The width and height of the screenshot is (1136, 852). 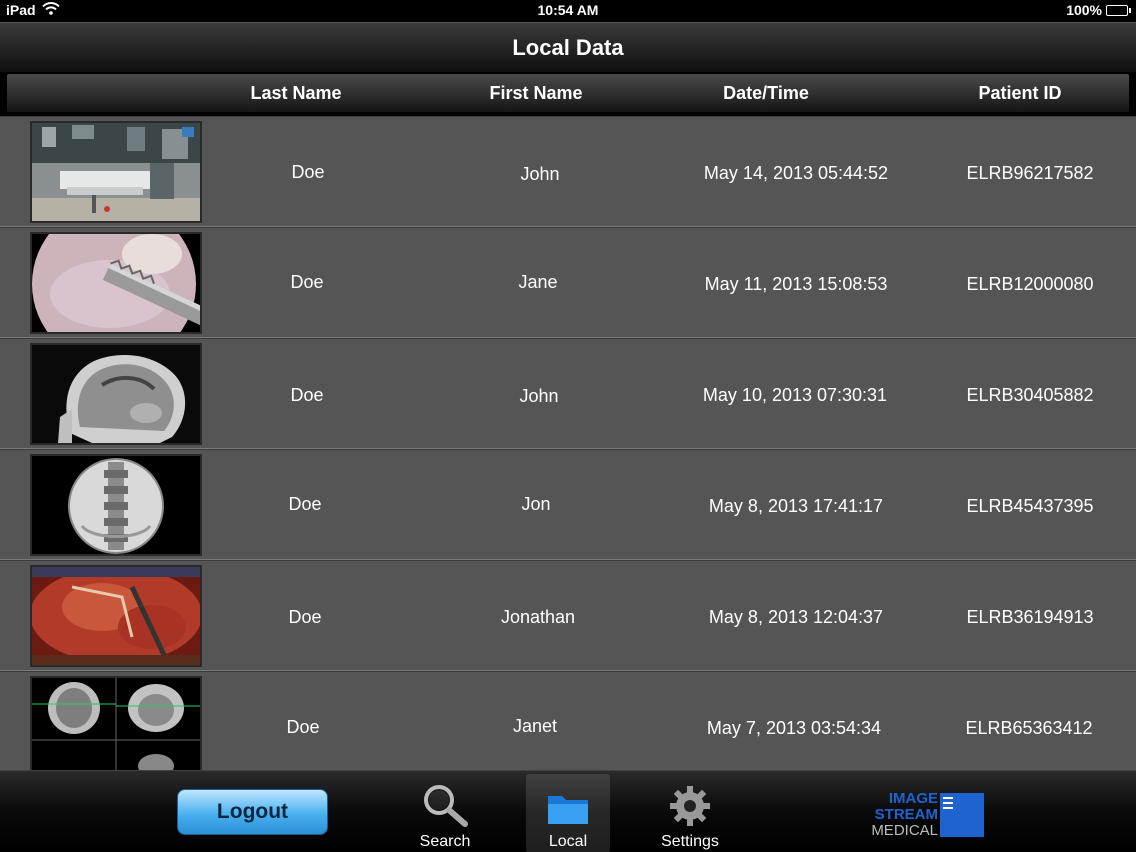 I want to click on cell-patient-id: ELRB45437395, so click(x=1030, y=506).